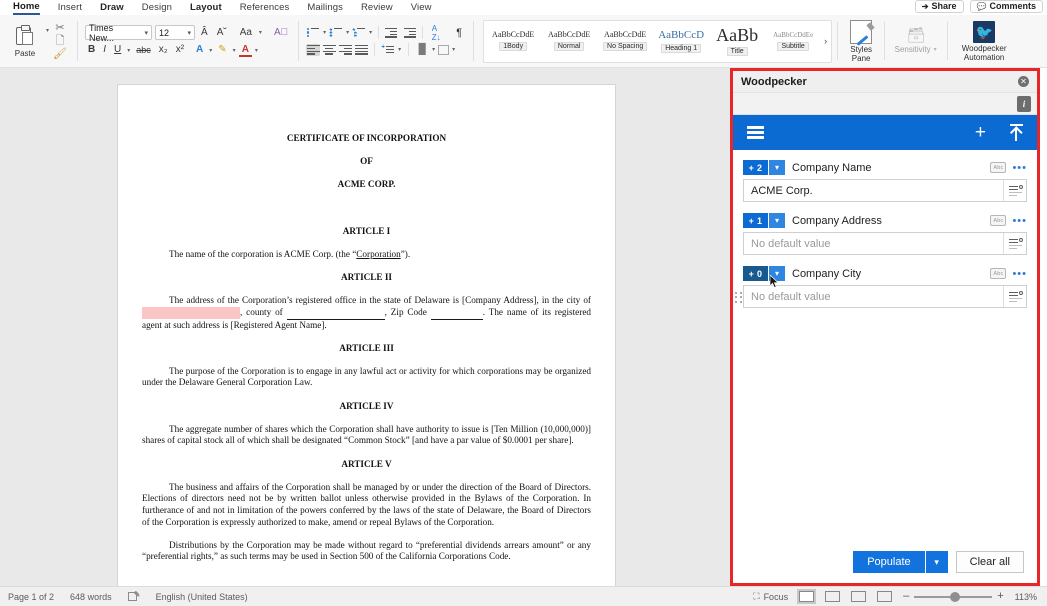 The image size is (1047, 606). Describe the element at coordinates (391, 33) in the screenshot. I see `decrease-indent-icon` at that location.